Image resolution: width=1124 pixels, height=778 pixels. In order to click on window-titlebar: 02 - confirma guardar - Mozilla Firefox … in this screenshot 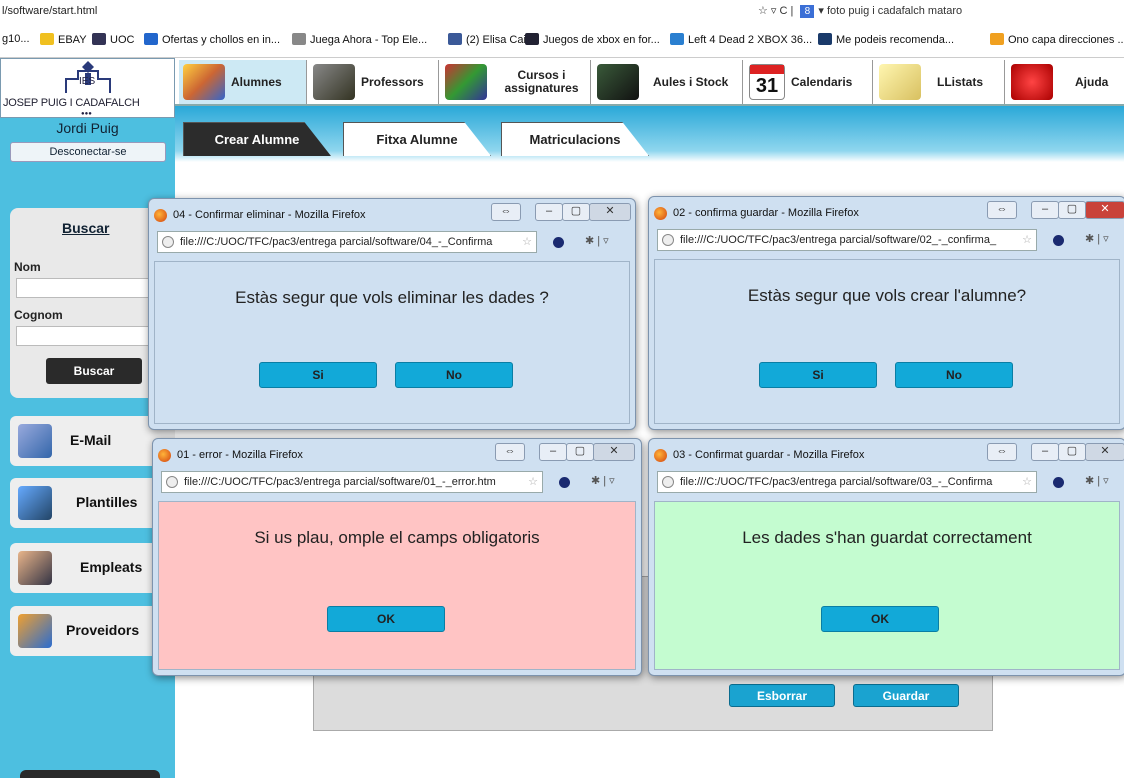, I will do `click(886, 212)`.